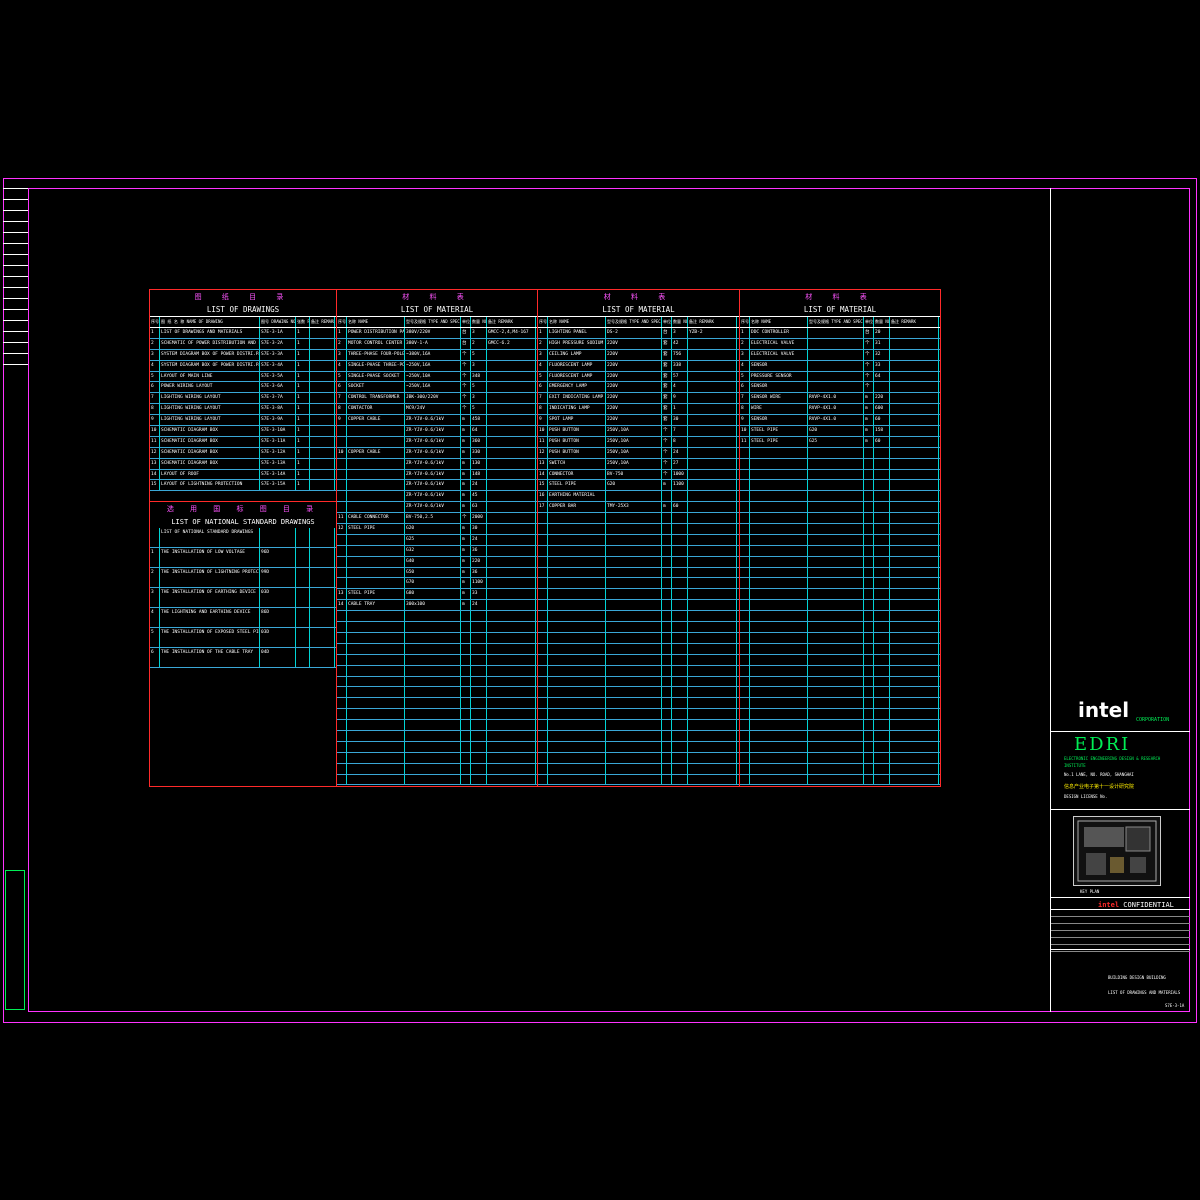 The image size is (1200, 1200). Describe the element at coordinates (342, 594) in the screenshot. I see `material-row-cell: 13` at that location.